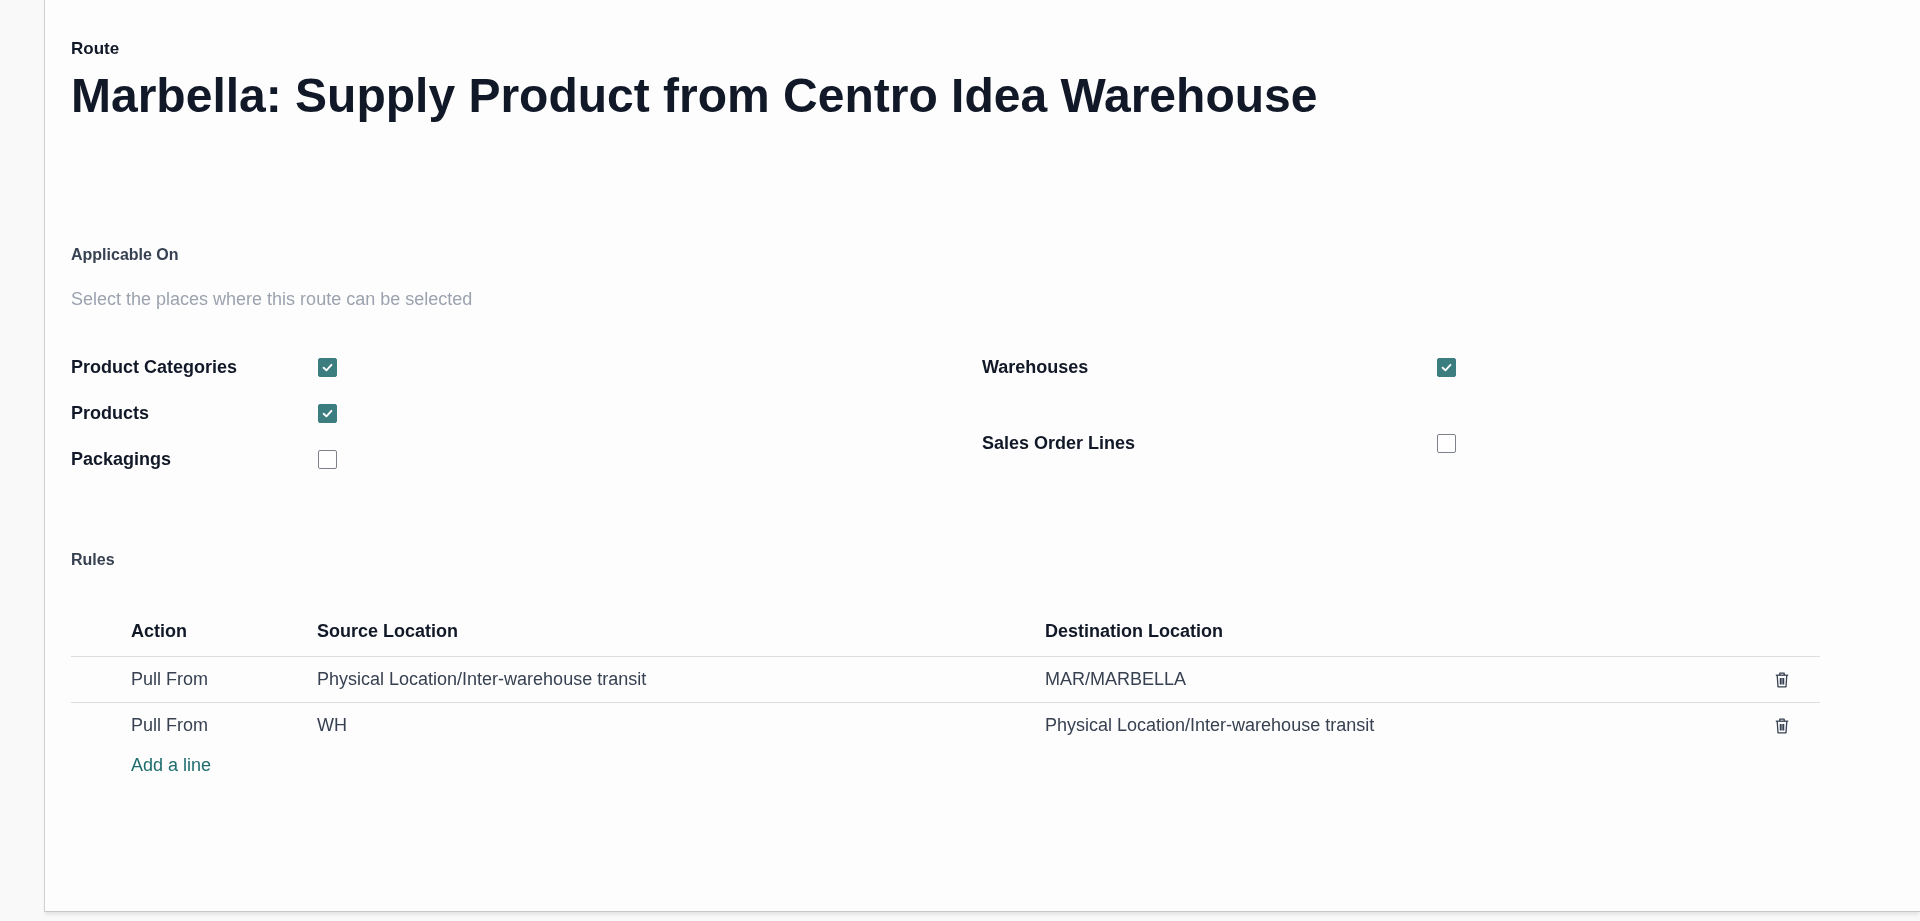 The width and height of the screenshot is (1920, 921). I want to click on section-label: Rules, so click(93, 560).